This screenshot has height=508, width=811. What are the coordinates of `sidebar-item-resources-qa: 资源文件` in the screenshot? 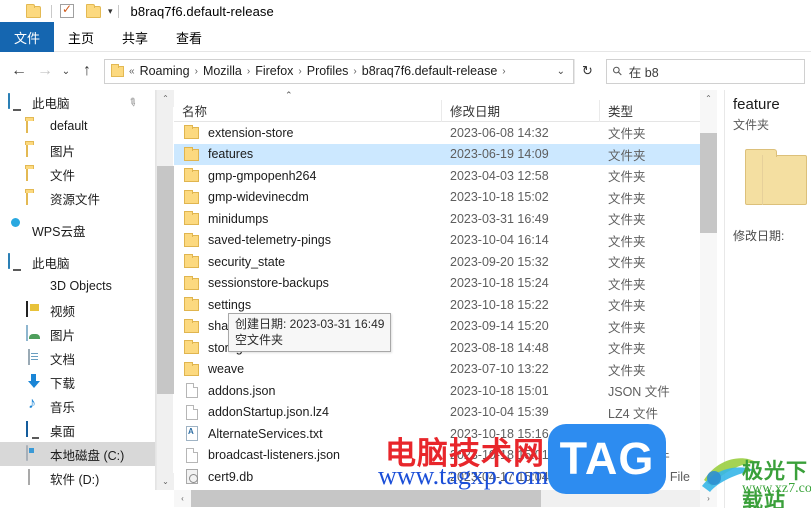 It's located at (77, 198).